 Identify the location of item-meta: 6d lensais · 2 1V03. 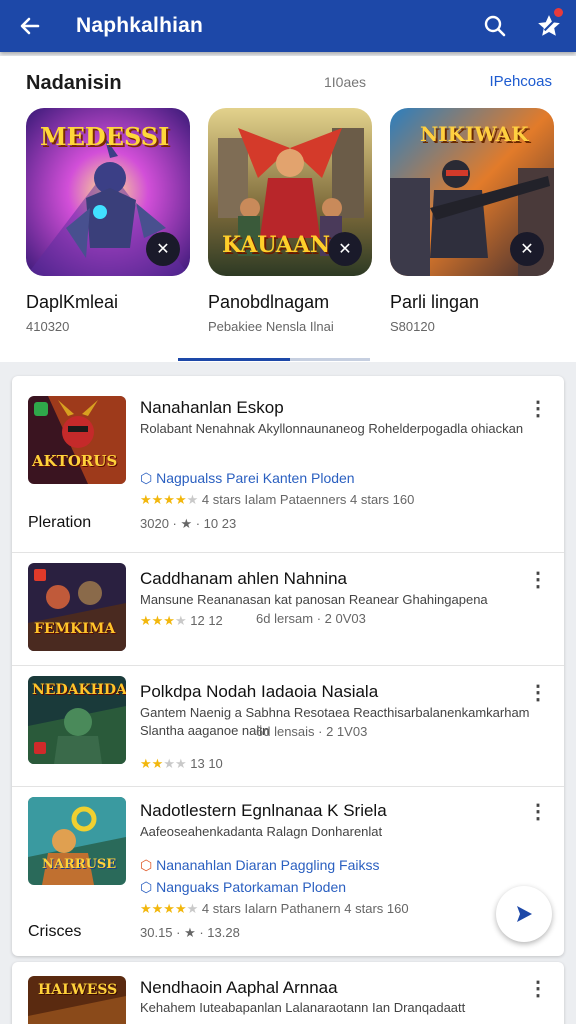
(312, 731).